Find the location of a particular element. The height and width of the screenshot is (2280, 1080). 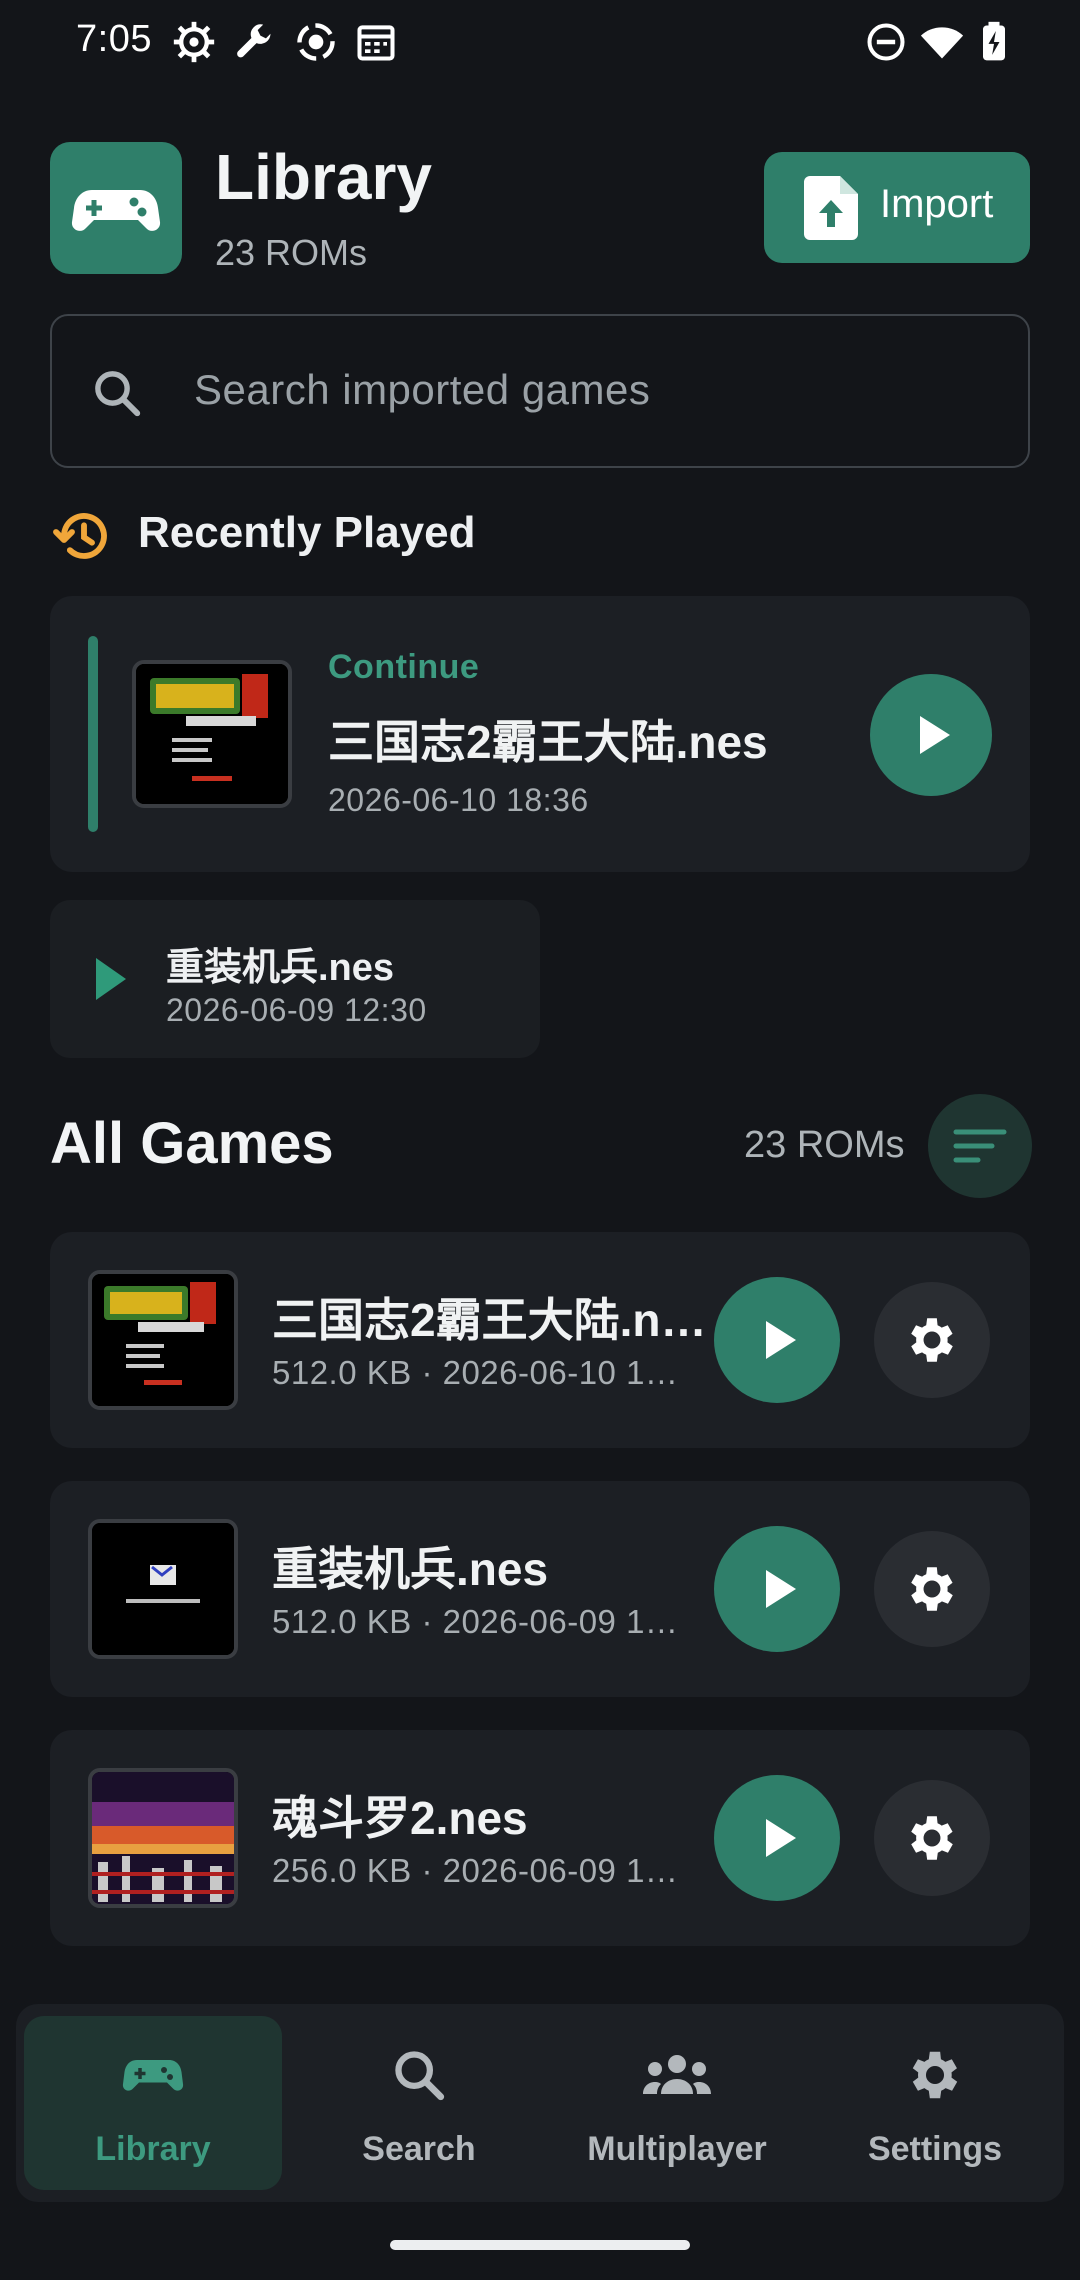

sort-button is located at coordinates (980, 1146).